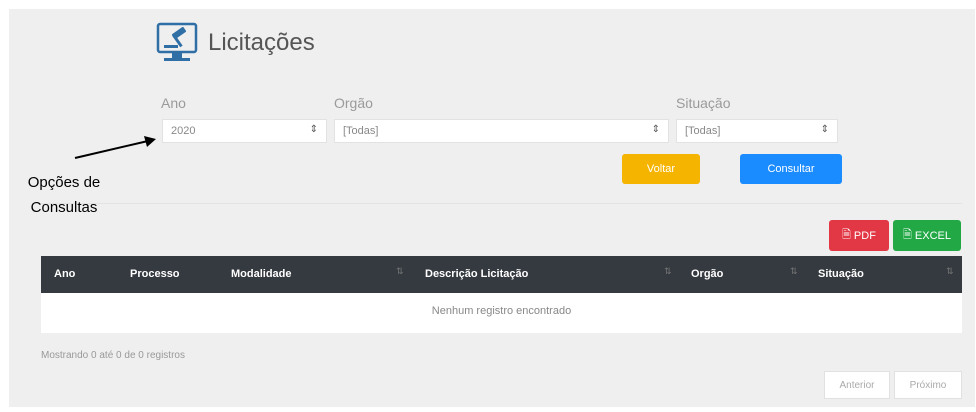  What do you see at coordinates (64, 207) in the screenshot?
I see `annotation-line-2: Consultas` at bounding box center [64, 207].